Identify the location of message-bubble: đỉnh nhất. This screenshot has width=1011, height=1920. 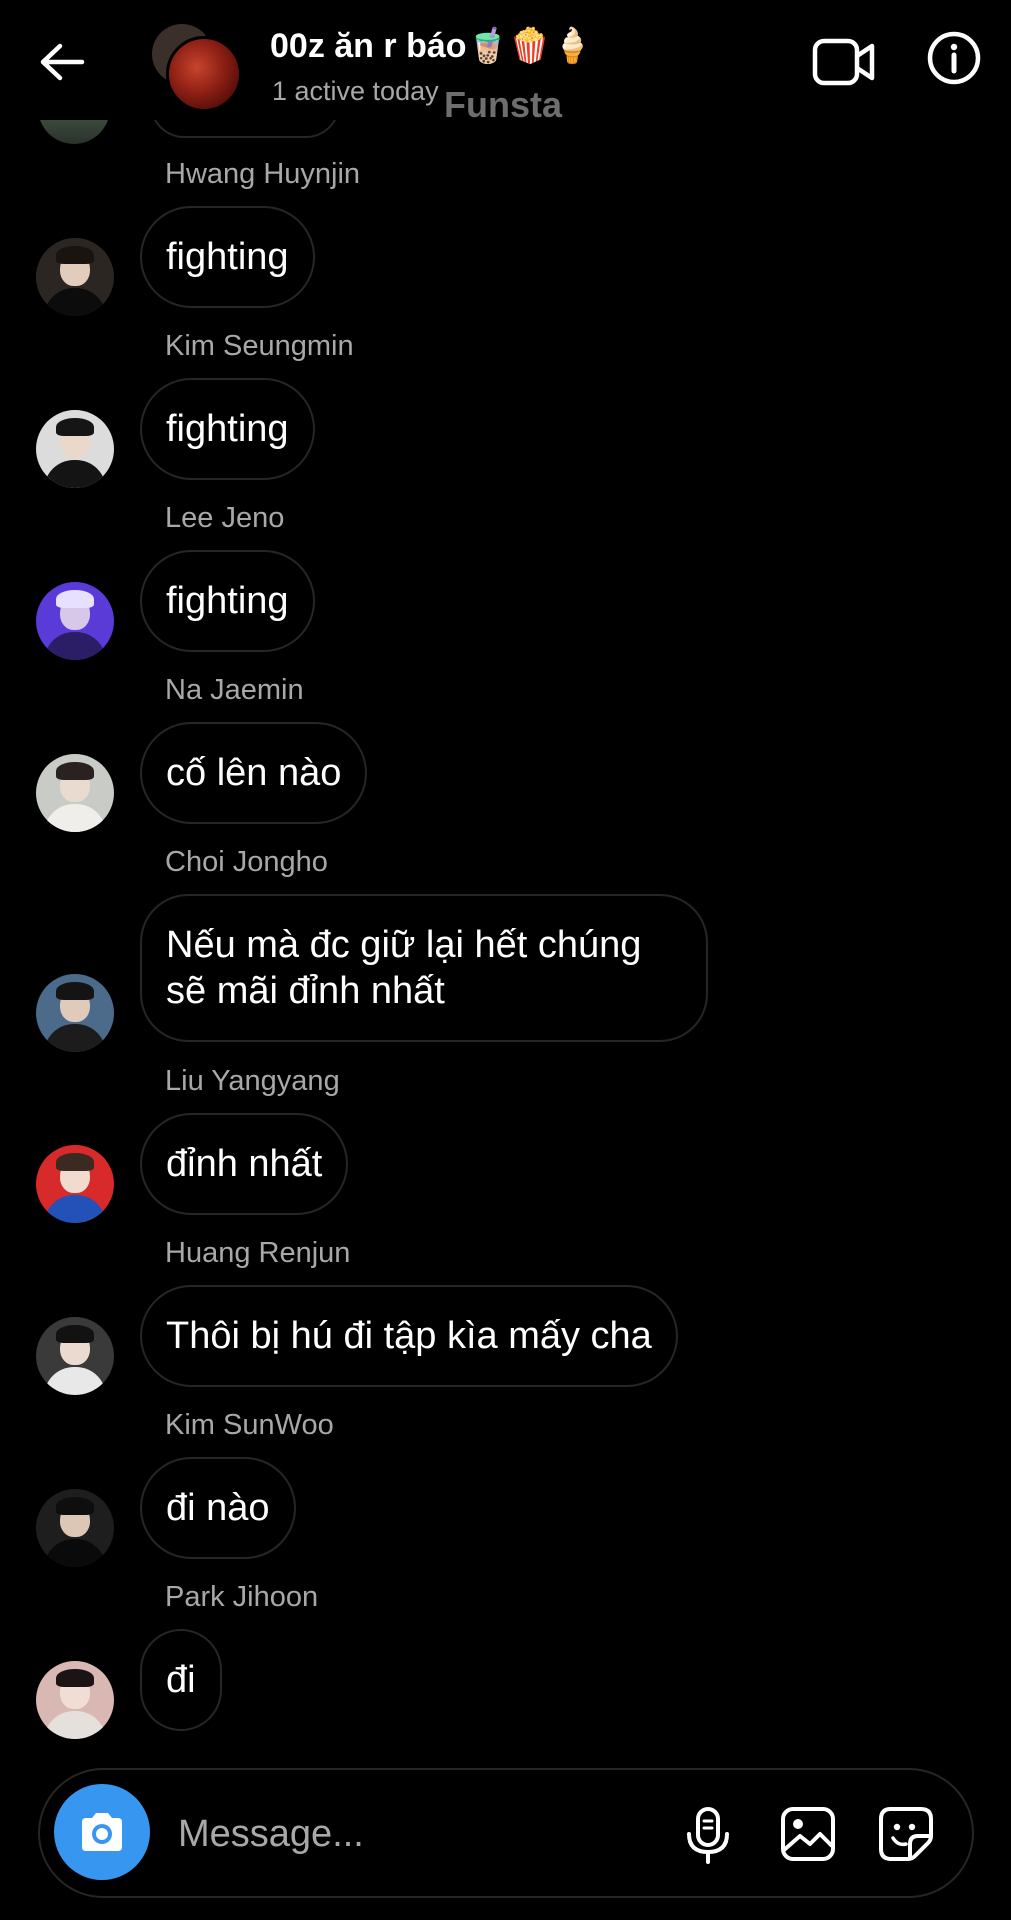
(244, 1164).